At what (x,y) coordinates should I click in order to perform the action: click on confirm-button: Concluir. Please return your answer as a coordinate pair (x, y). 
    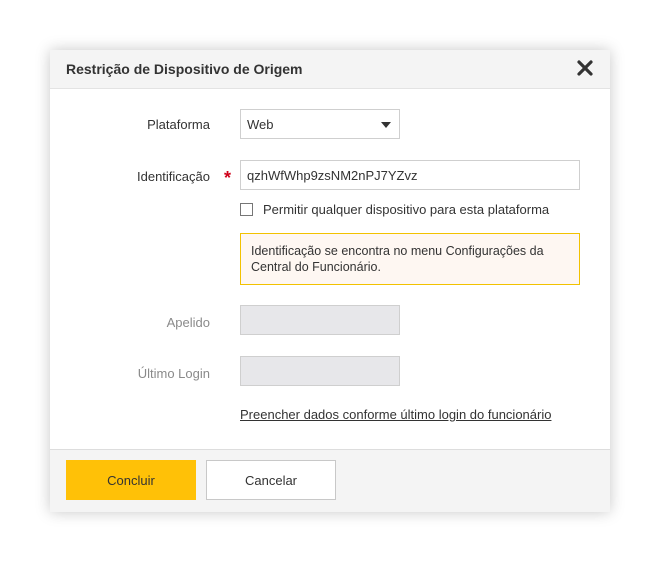
    Looking at the image, I should click on (131, 480).